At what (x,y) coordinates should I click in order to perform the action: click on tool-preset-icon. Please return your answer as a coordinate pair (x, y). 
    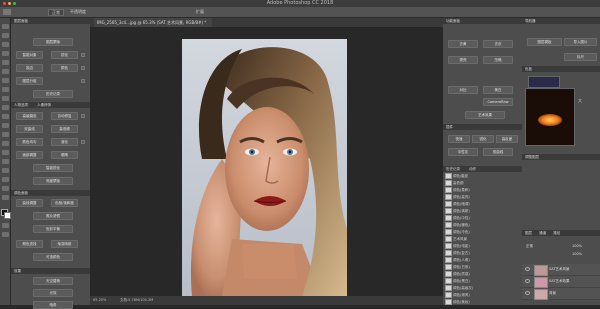
    Looking at the image, I should click on (7, 12).